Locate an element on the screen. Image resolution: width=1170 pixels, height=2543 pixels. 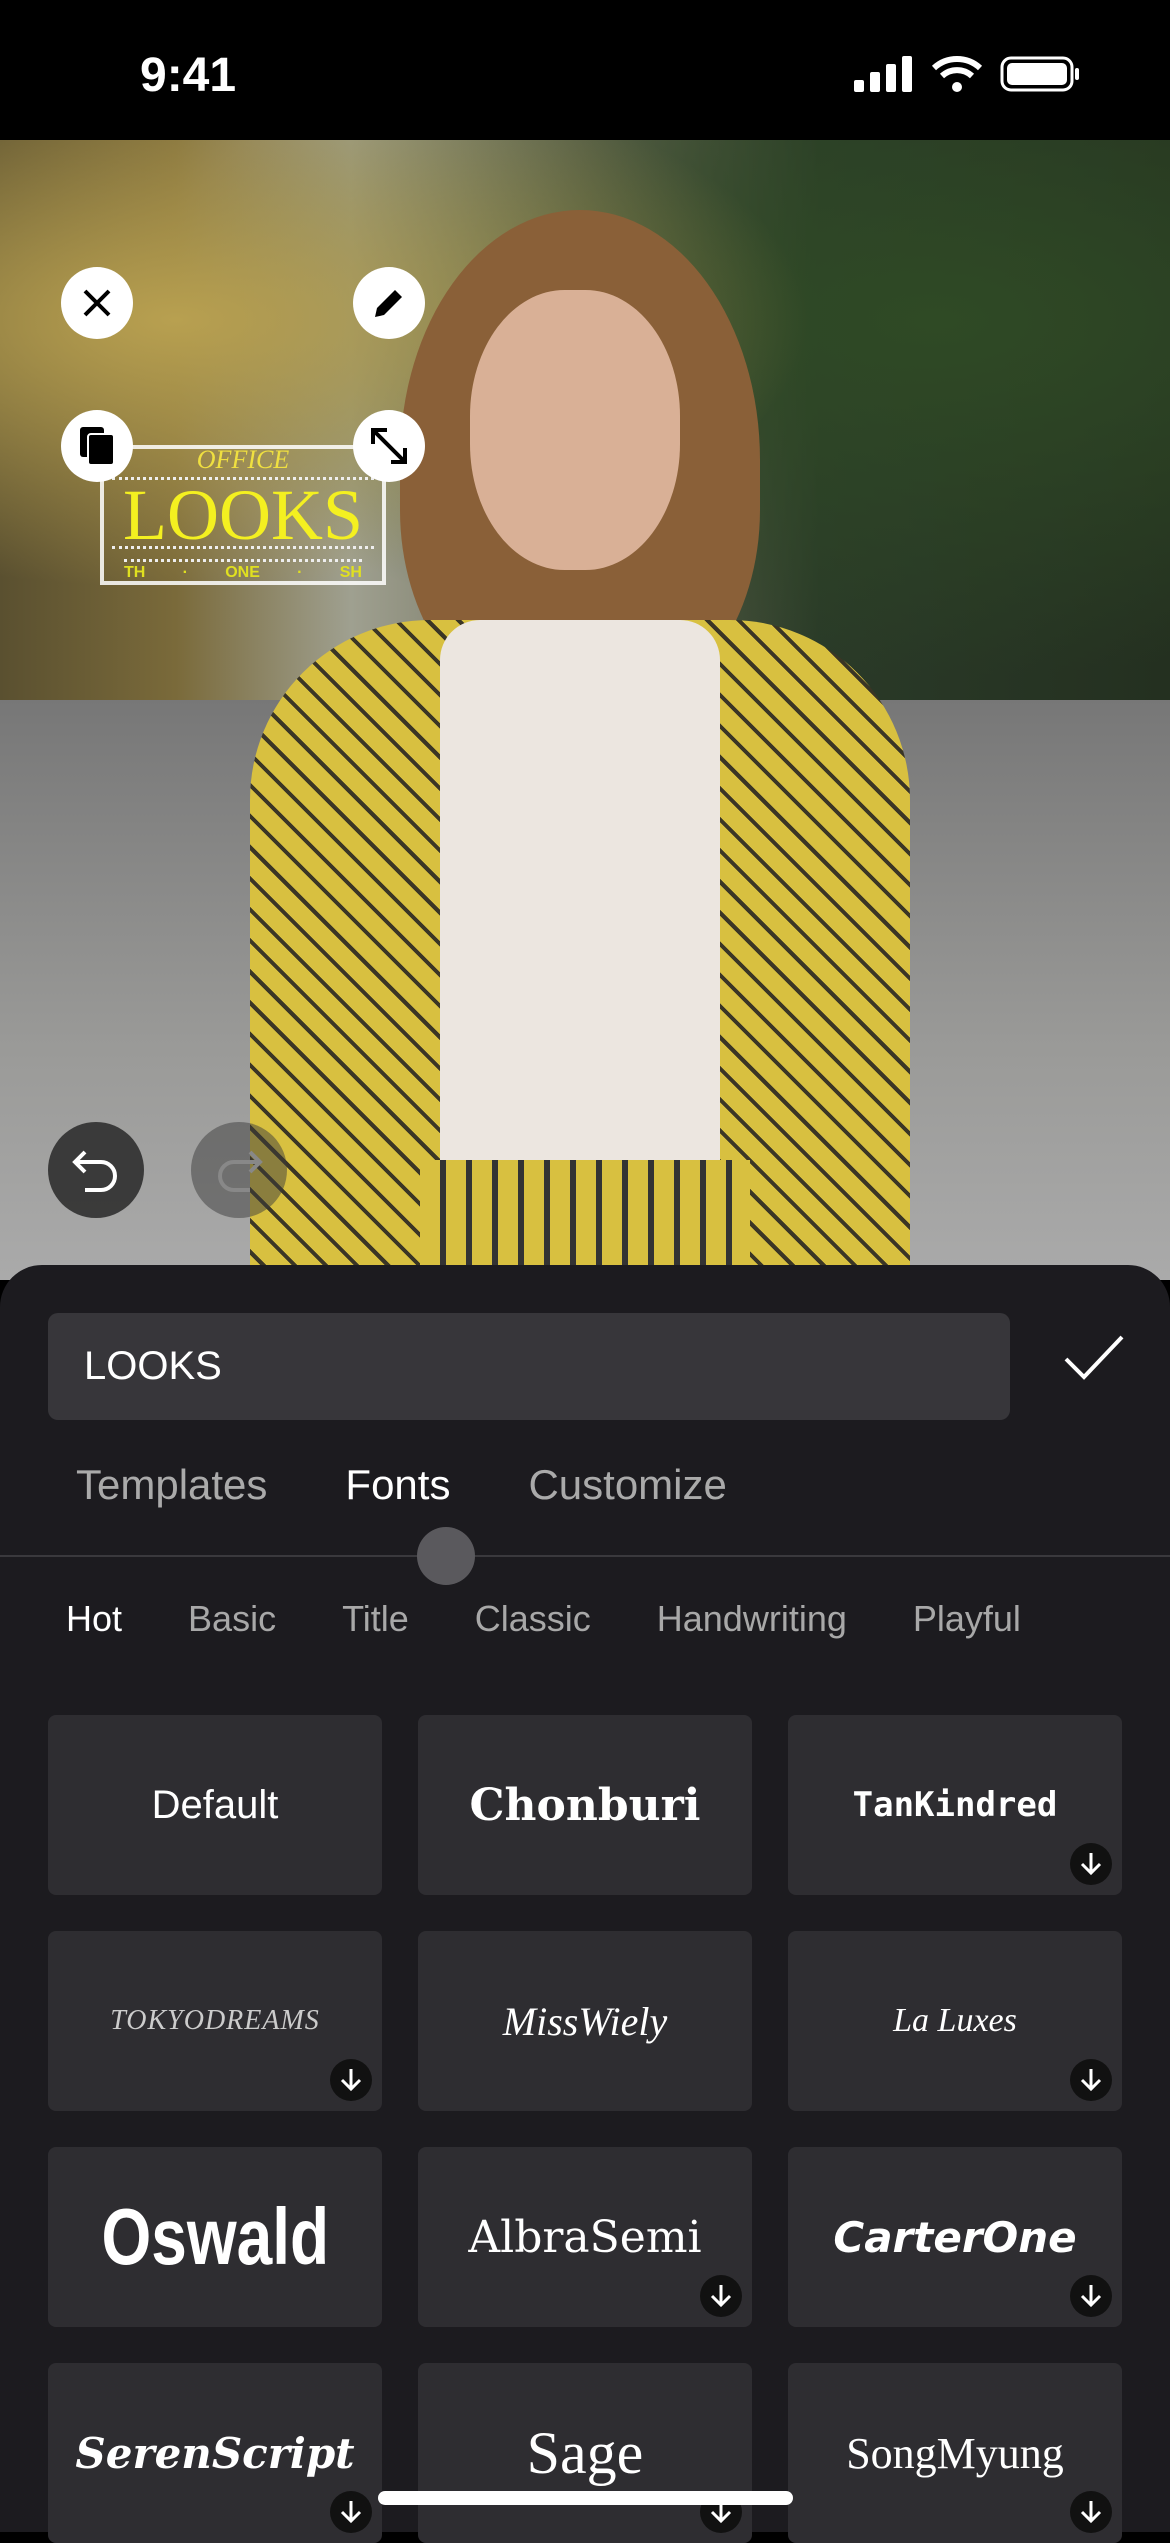
undo-icon is located at coordinates (94, 1171).